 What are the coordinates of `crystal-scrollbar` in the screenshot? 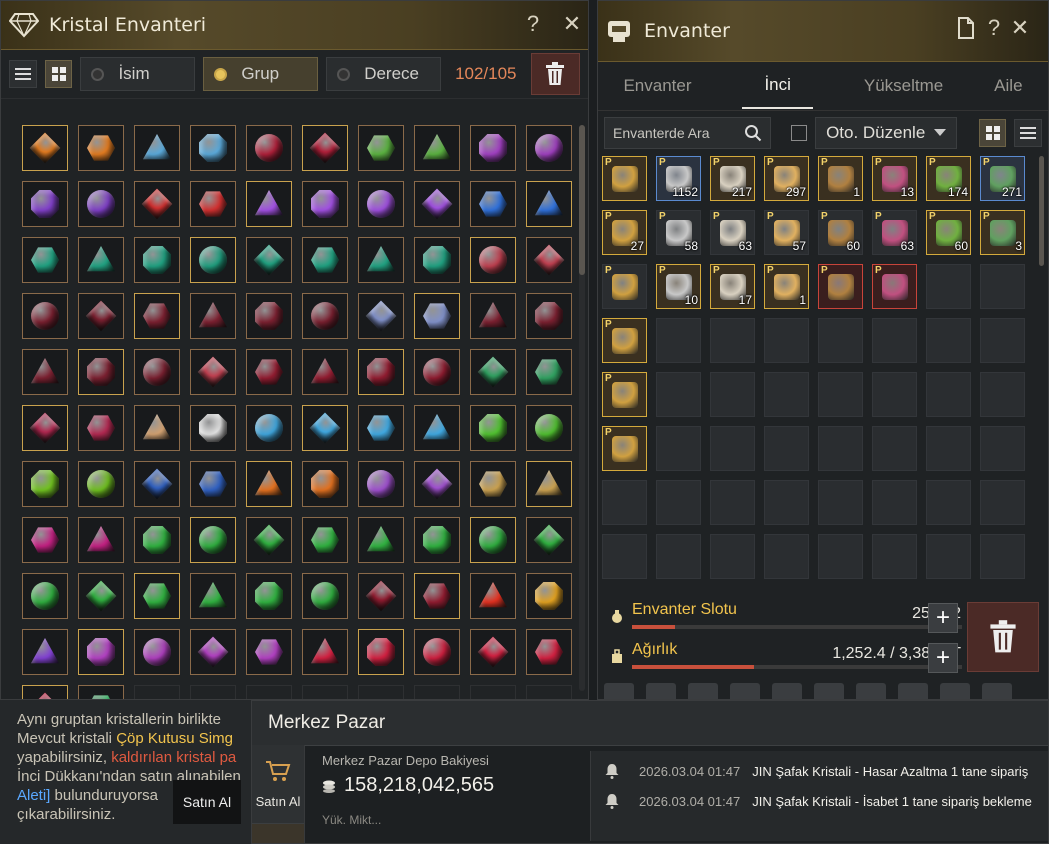 It's located at (582, 200).